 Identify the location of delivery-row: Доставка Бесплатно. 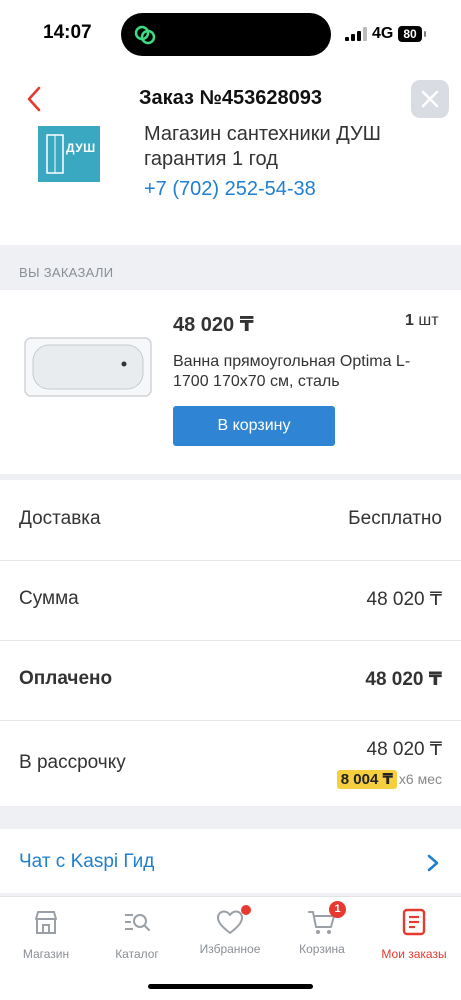
(230, 520).